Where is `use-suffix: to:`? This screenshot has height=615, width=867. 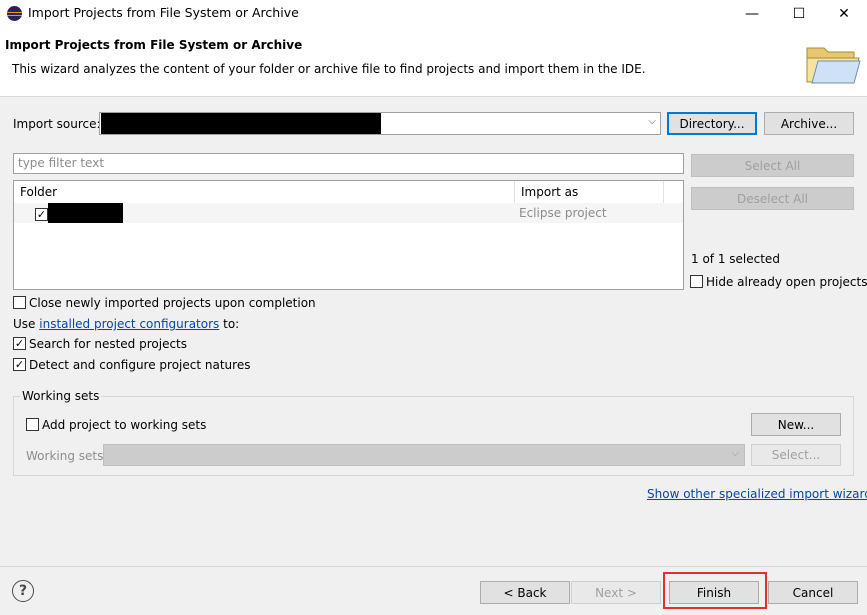
use-suffix: to: is located at coordinates (231, 324).